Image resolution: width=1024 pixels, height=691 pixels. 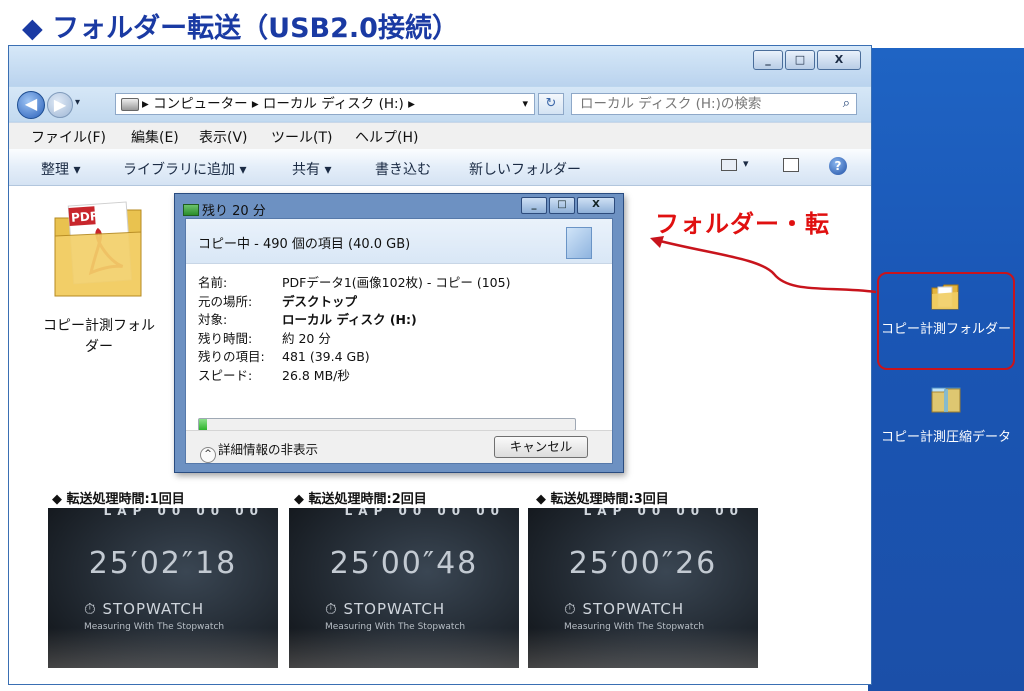 I want to click on burn-button: 書き込む, so click(x=403, y=169).